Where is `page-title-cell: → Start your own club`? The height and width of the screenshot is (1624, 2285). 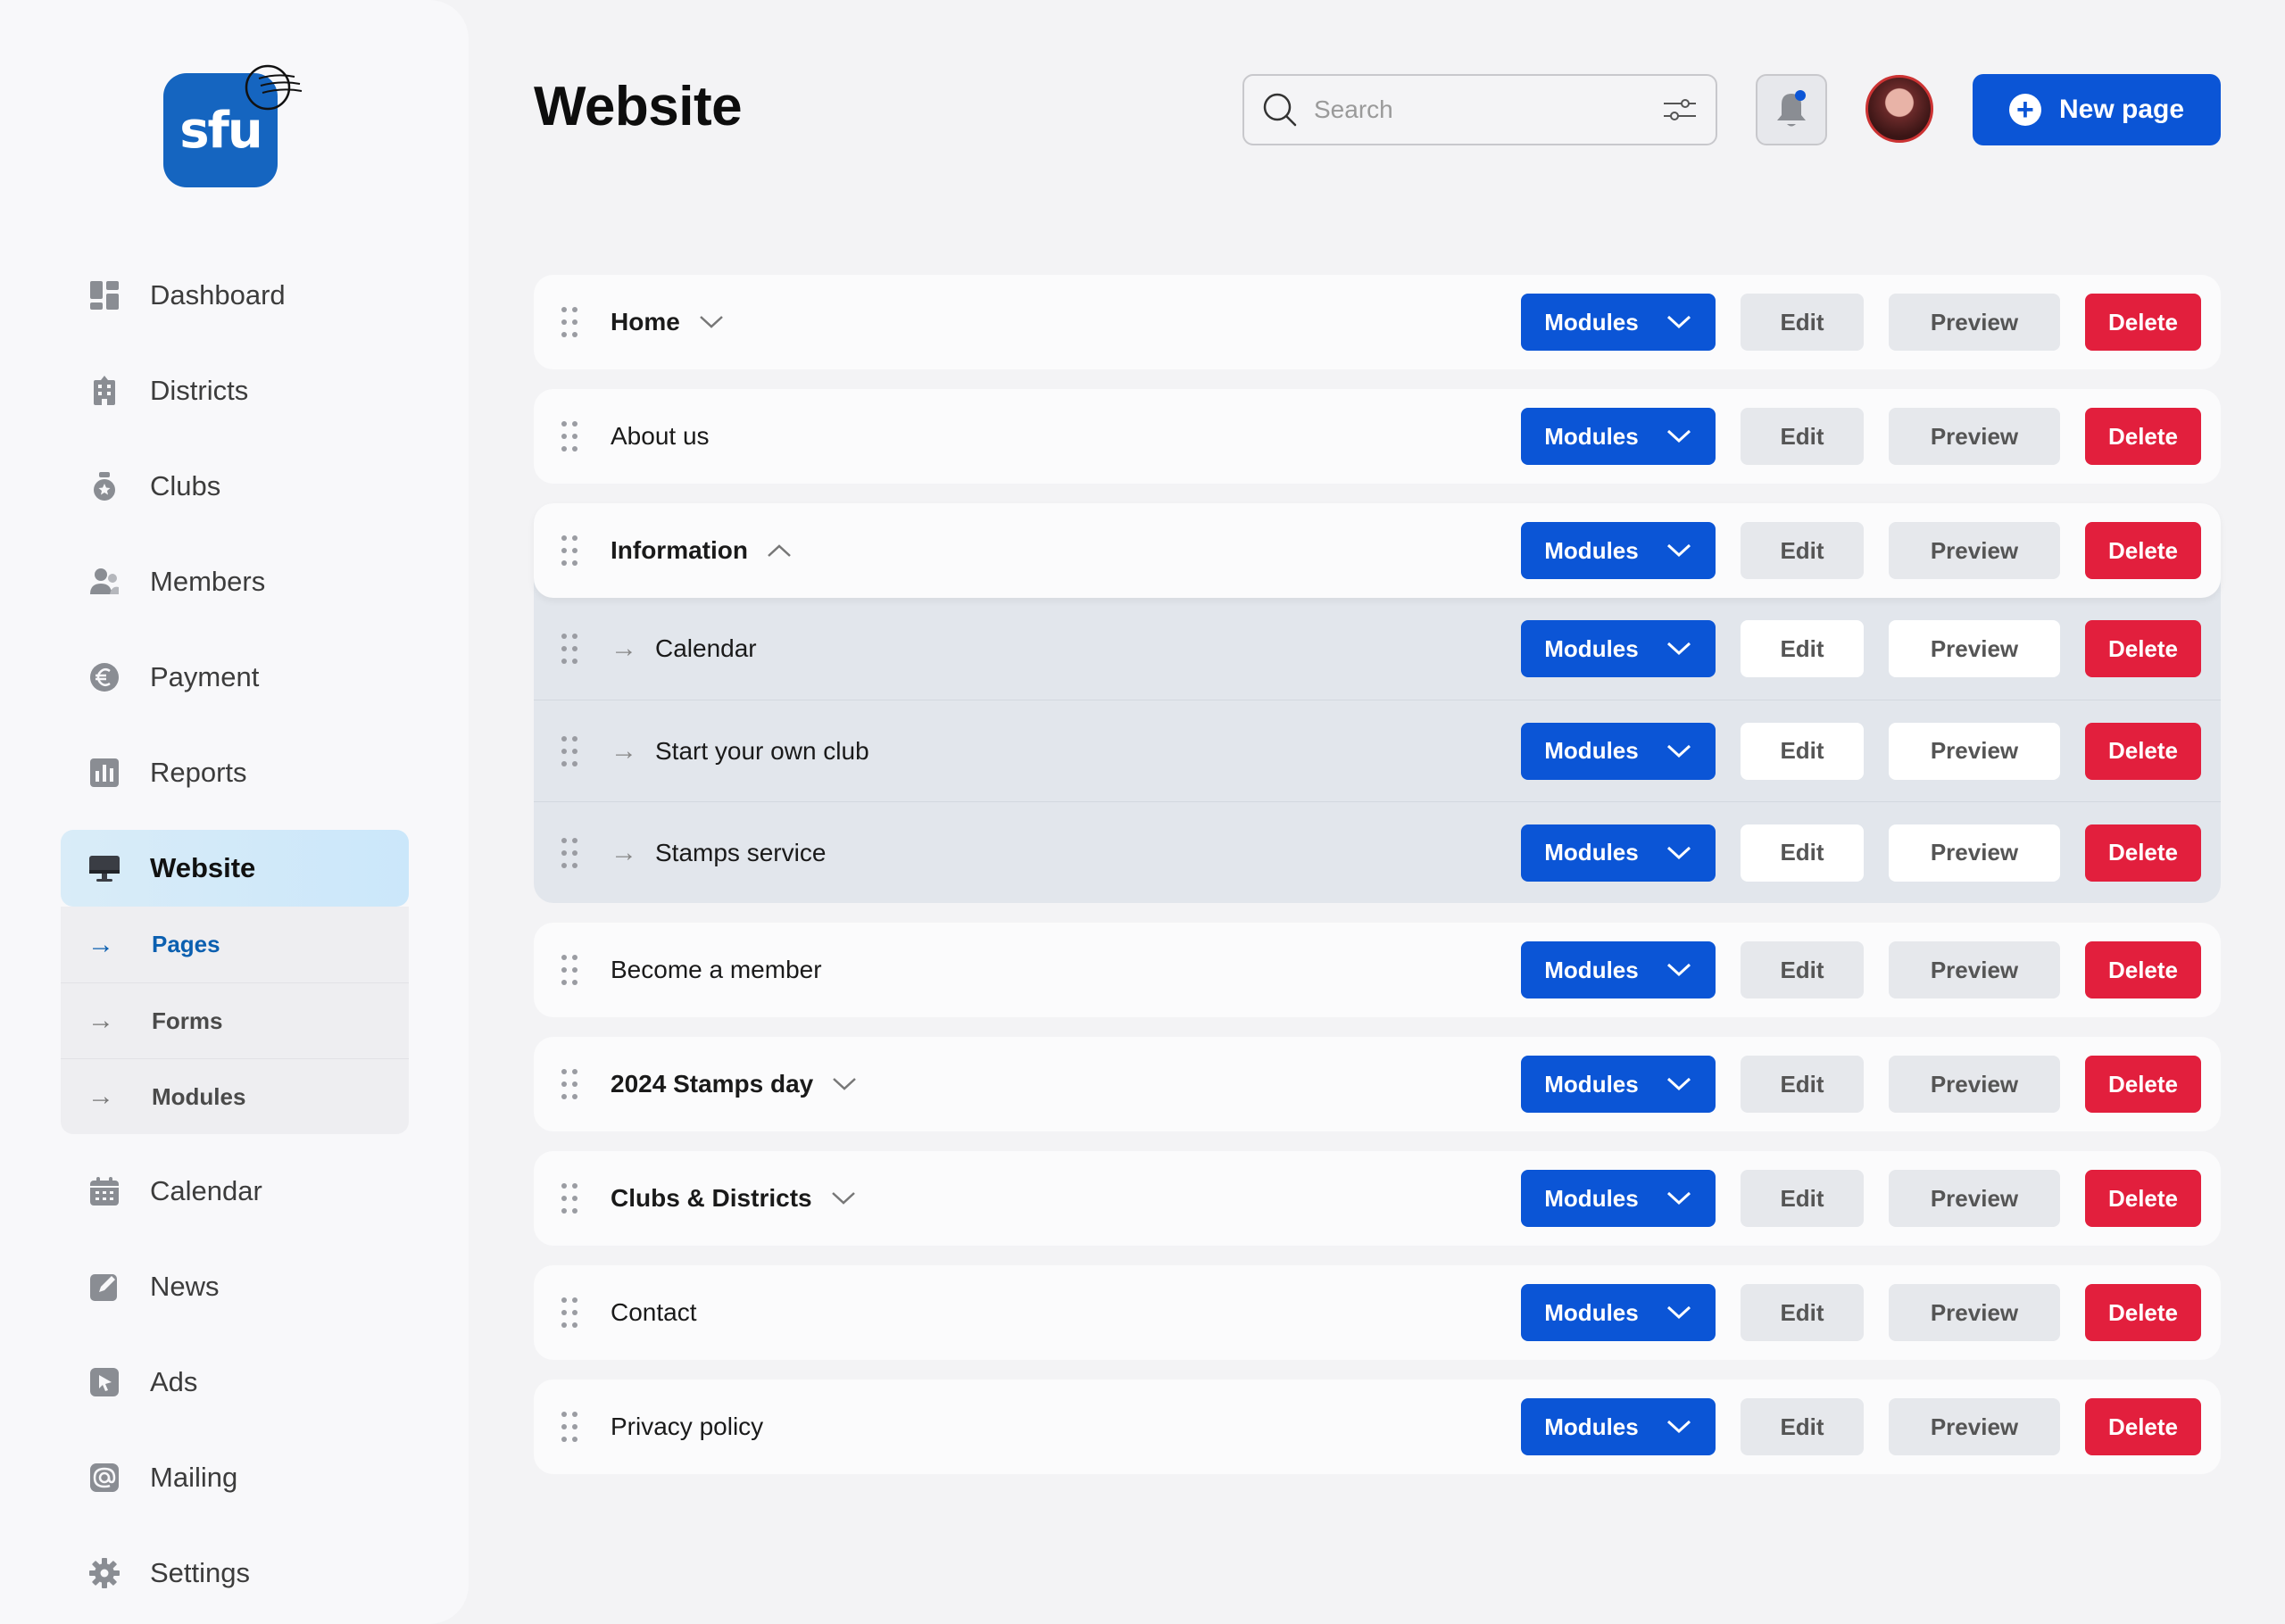 page-title-cell: → Start your own club is located at coordinates (1053, 751).